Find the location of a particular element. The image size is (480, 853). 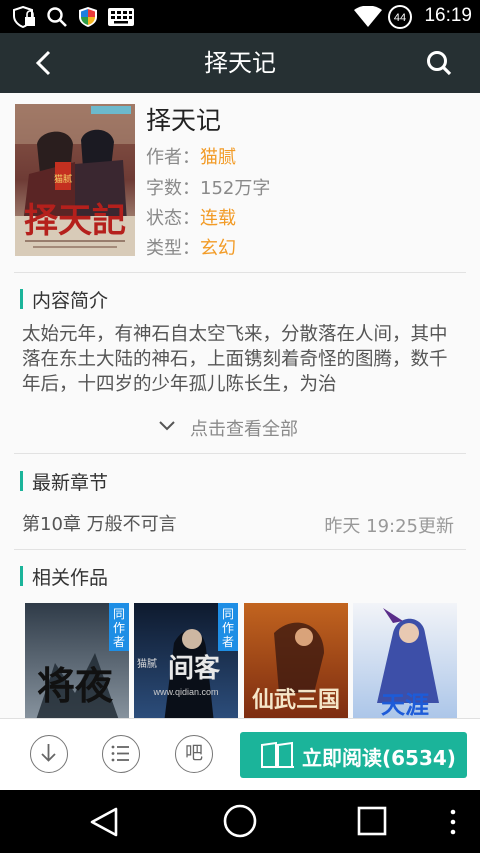

nav-back-icon is located at coordinates (105, 822).